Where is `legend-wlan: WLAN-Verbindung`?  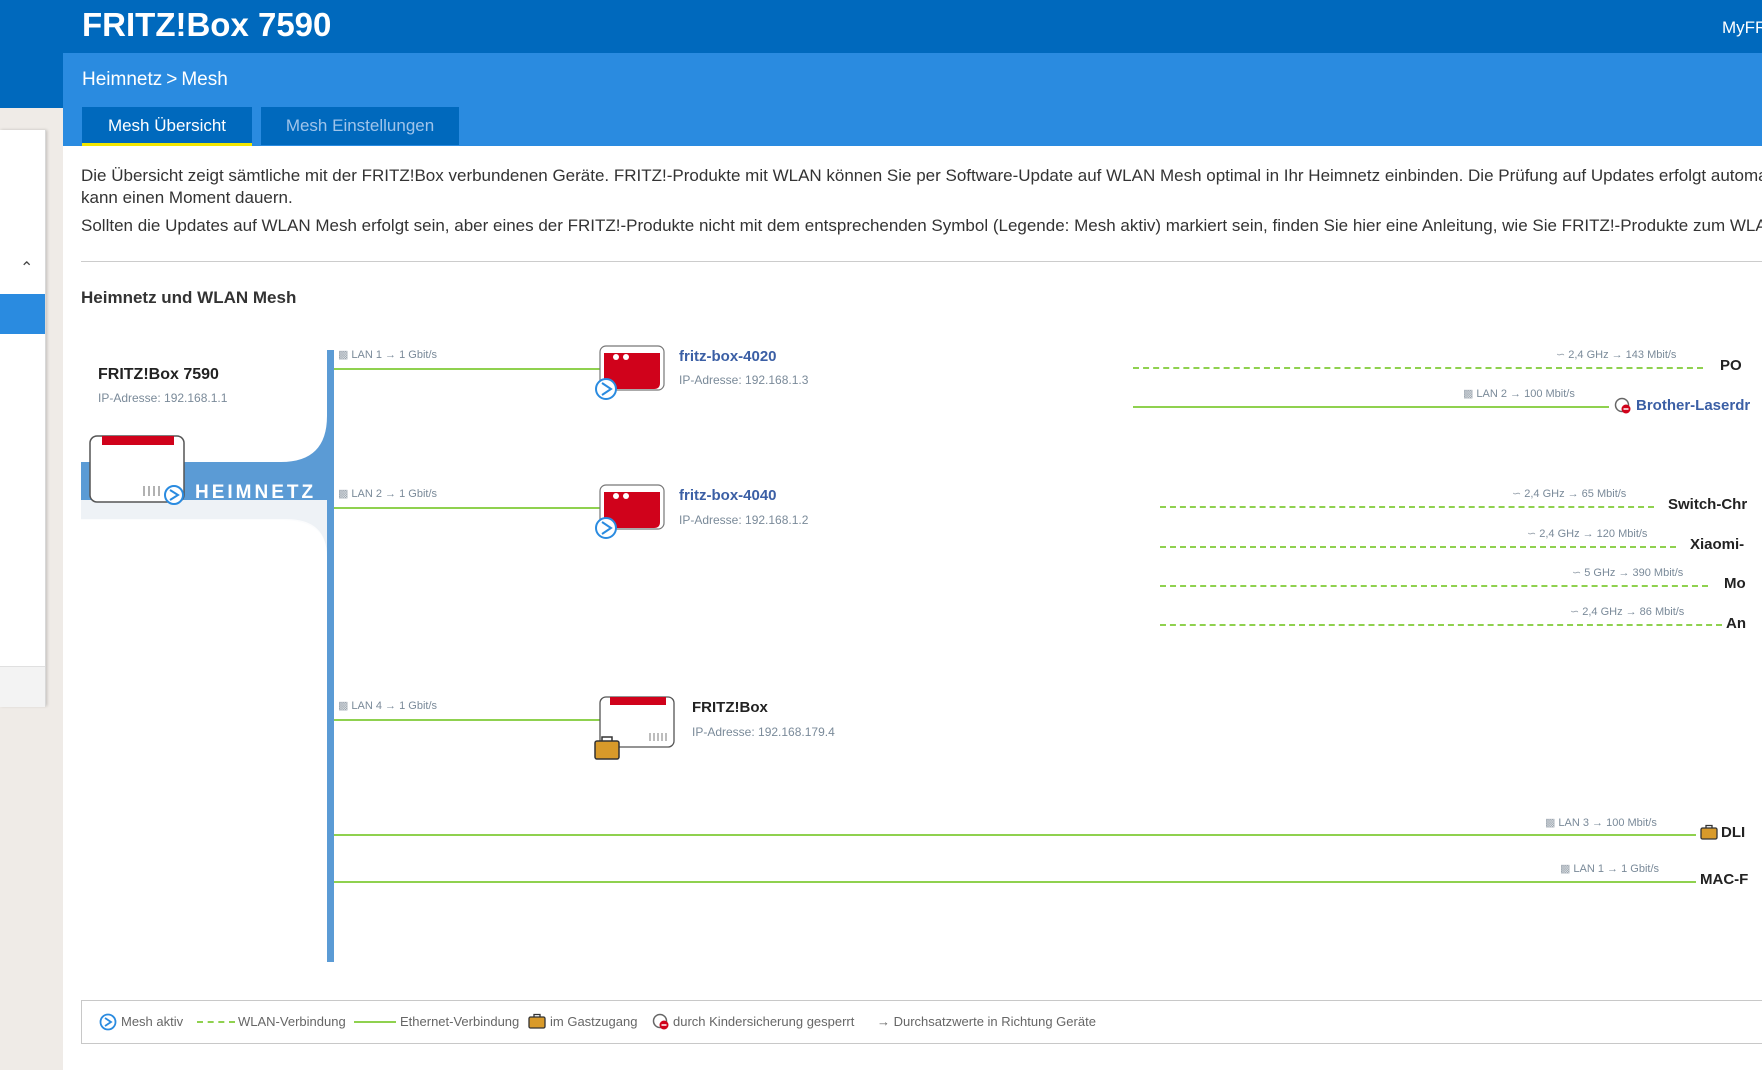 legend-wlan: WLAN-Verbindung is located at coordinates (292, 1021).